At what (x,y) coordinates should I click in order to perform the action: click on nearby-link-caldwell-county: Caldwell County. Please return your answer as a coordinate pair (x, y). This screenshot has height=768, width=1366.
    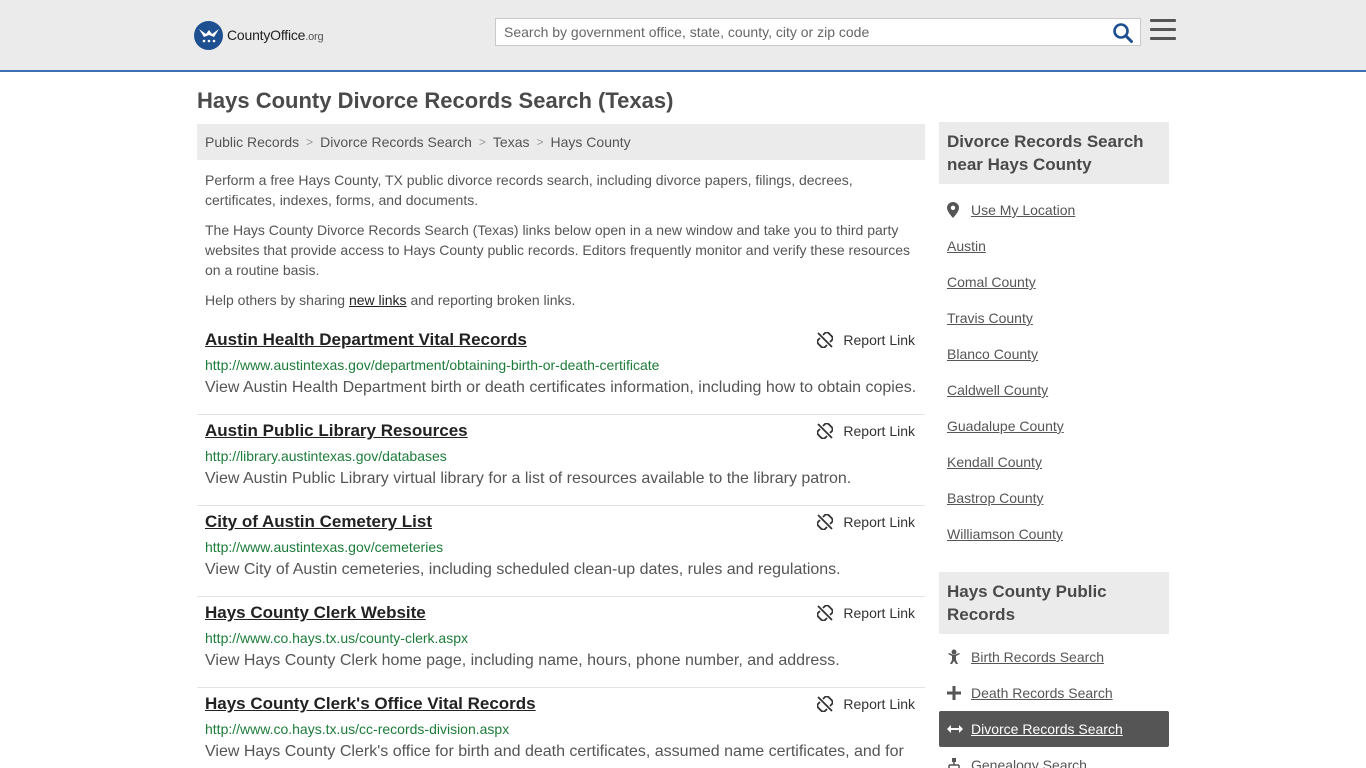
    Looking at the image, I should click on (997, 390).